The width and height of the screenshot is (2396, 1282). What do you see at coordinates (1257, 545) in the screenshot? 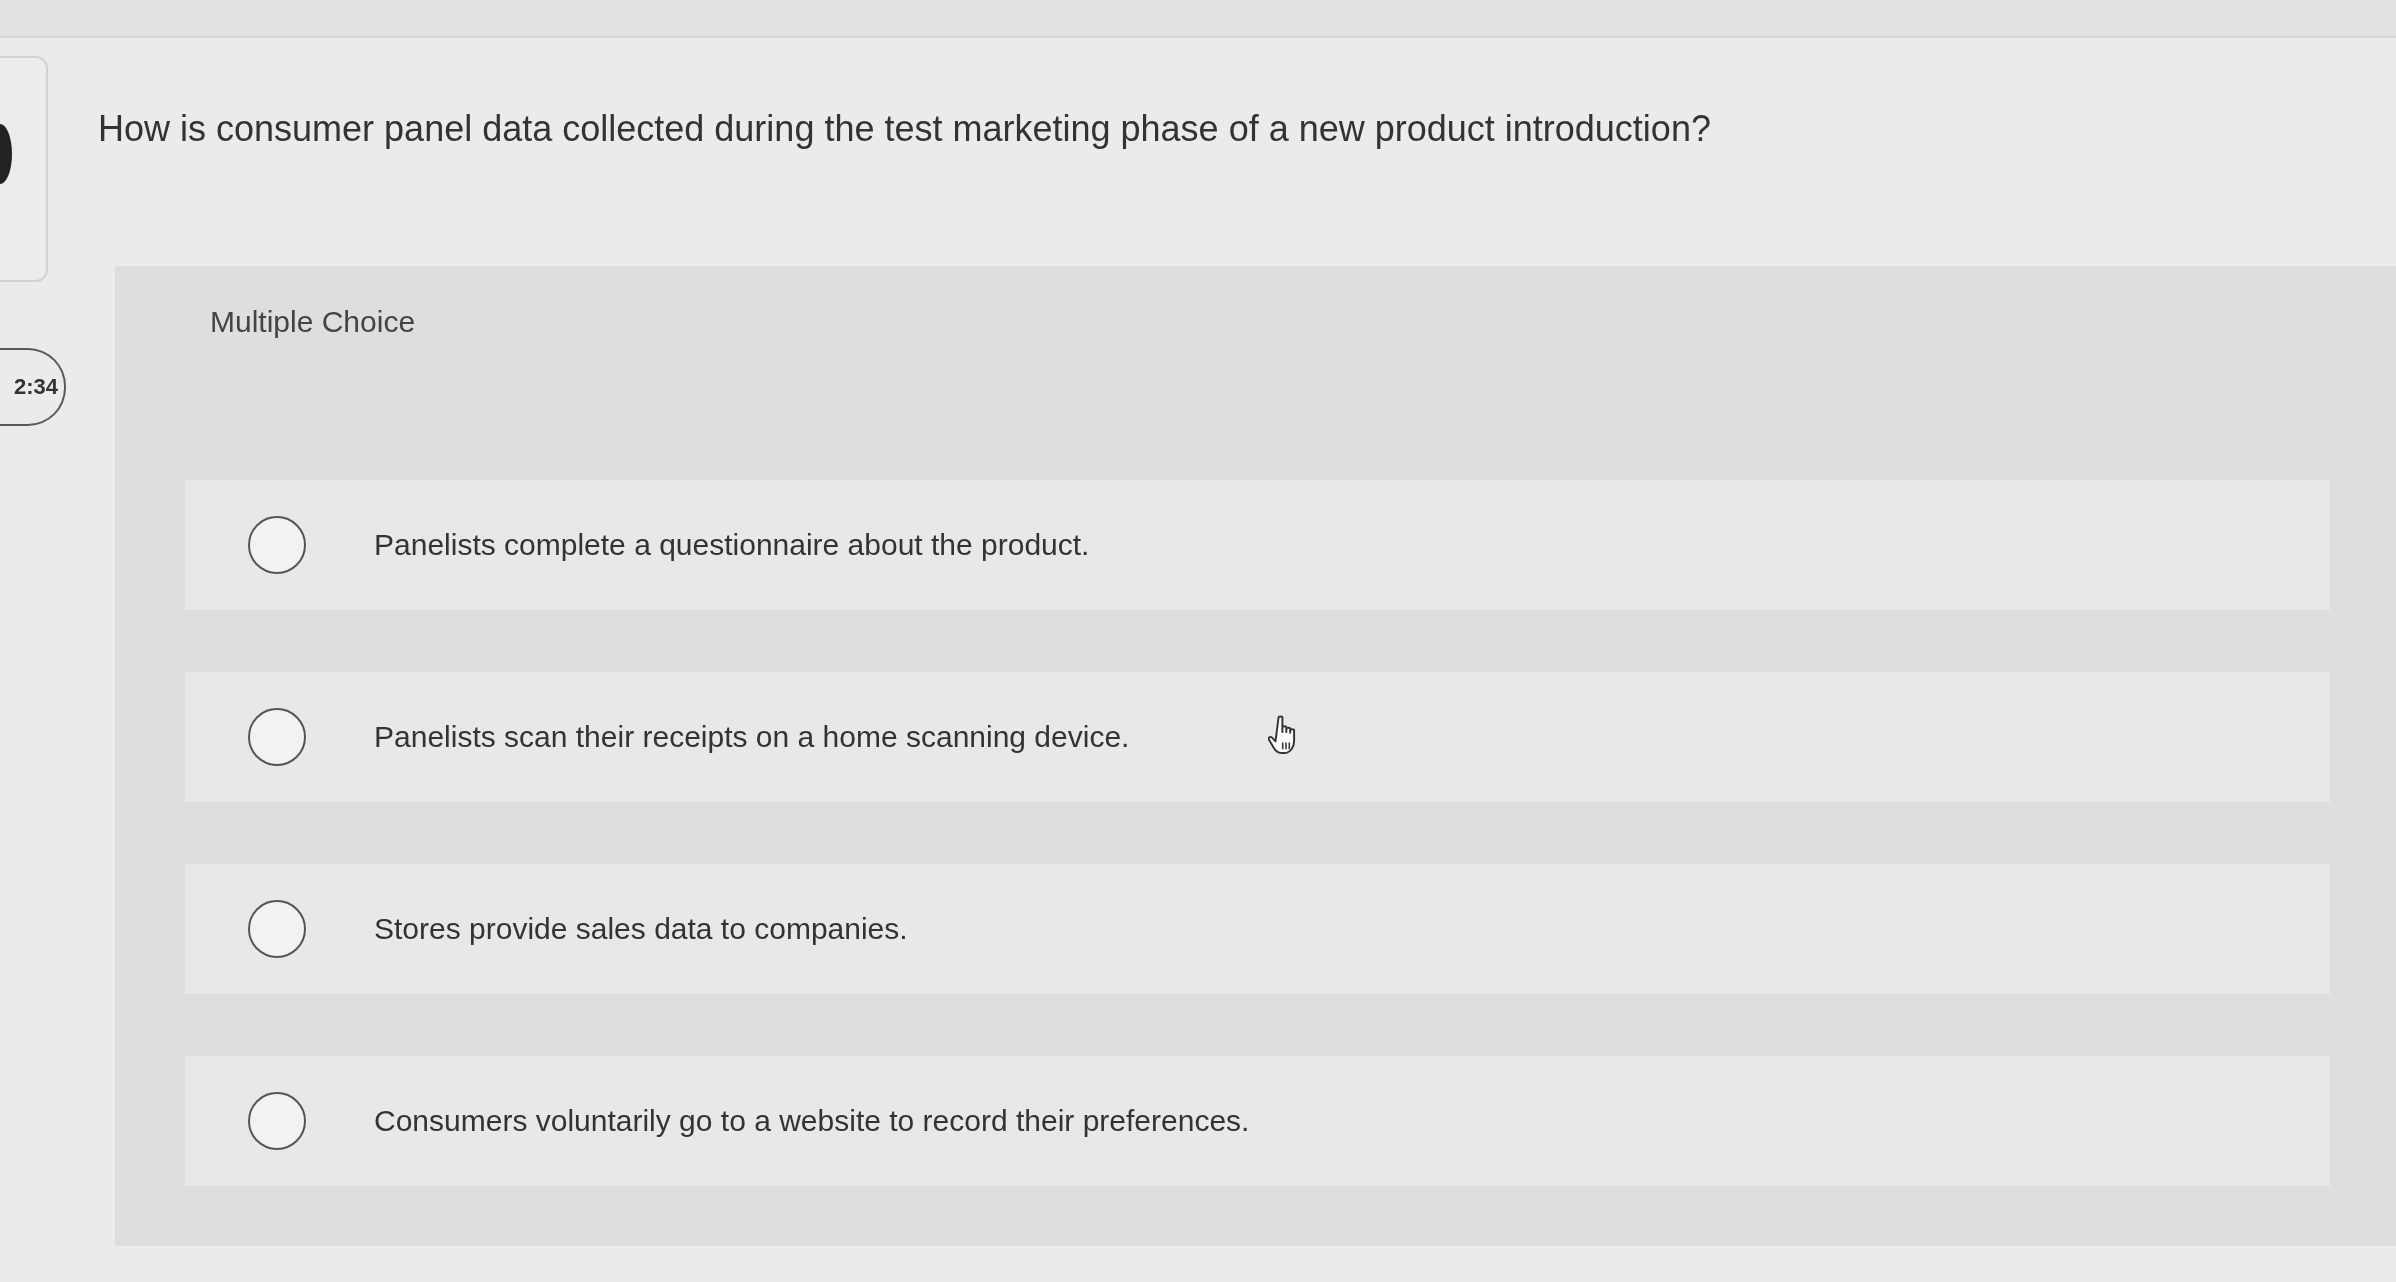
I see `answer-option: Panelists complete a questionnaire about the product.` at bounding box center [1257, 545].